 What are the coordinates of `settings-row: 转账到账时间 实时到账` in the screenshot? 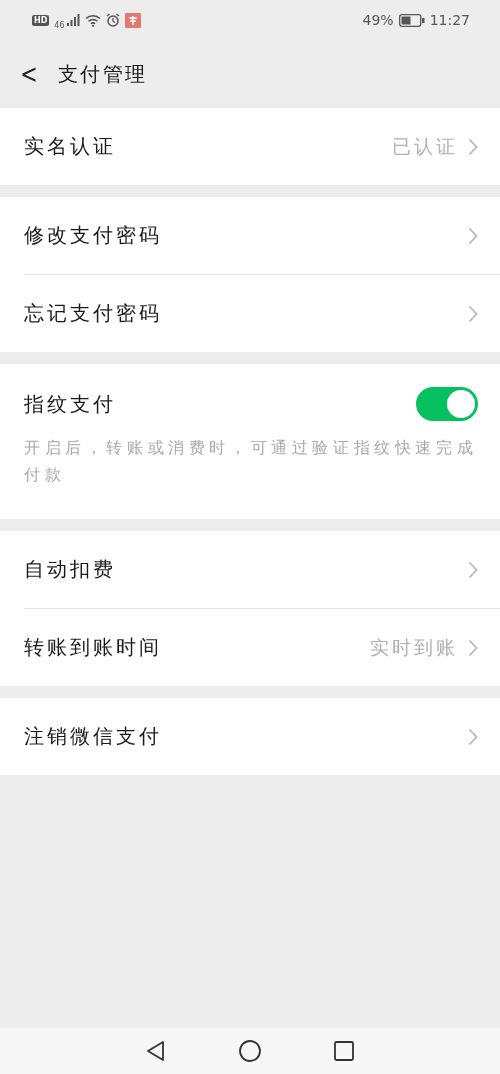 It's located at (262, 647).